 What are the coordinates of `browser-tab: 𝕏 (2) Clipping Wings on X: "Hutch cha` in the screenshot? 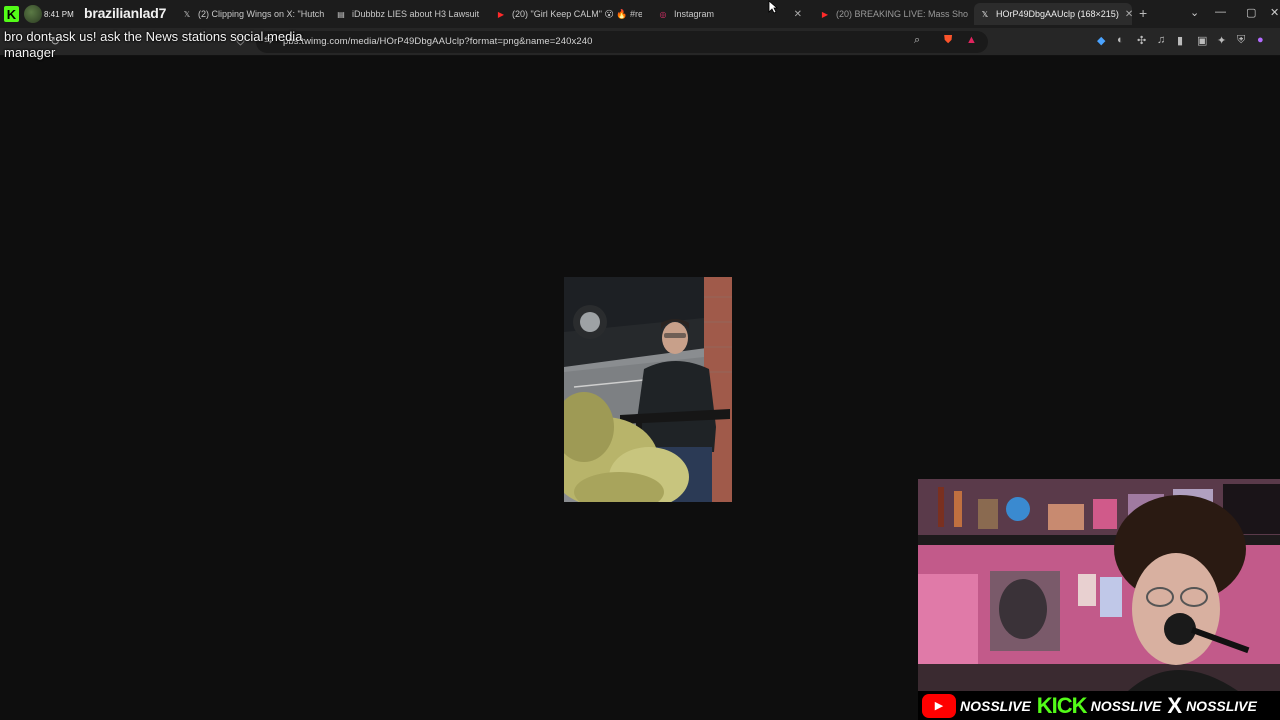 It's located at (250, 14).